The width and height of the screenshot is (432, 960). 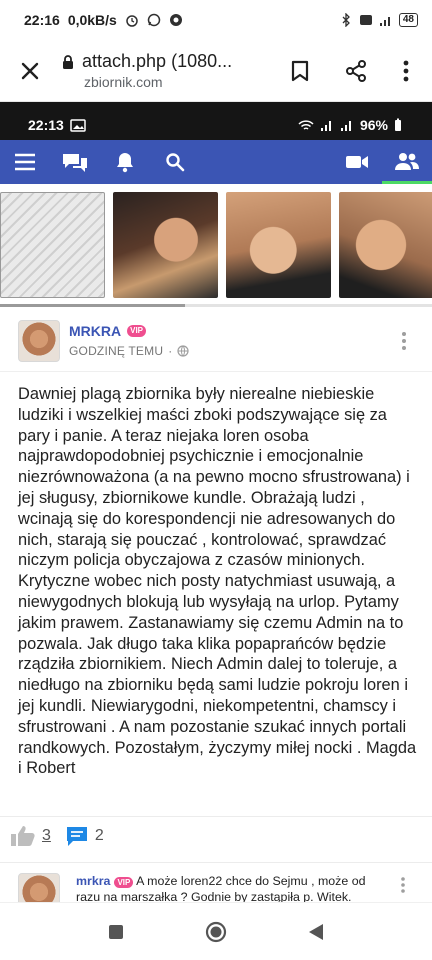 I want to click on network-speed: 0,0kB/s, so click(x=92, y=20).